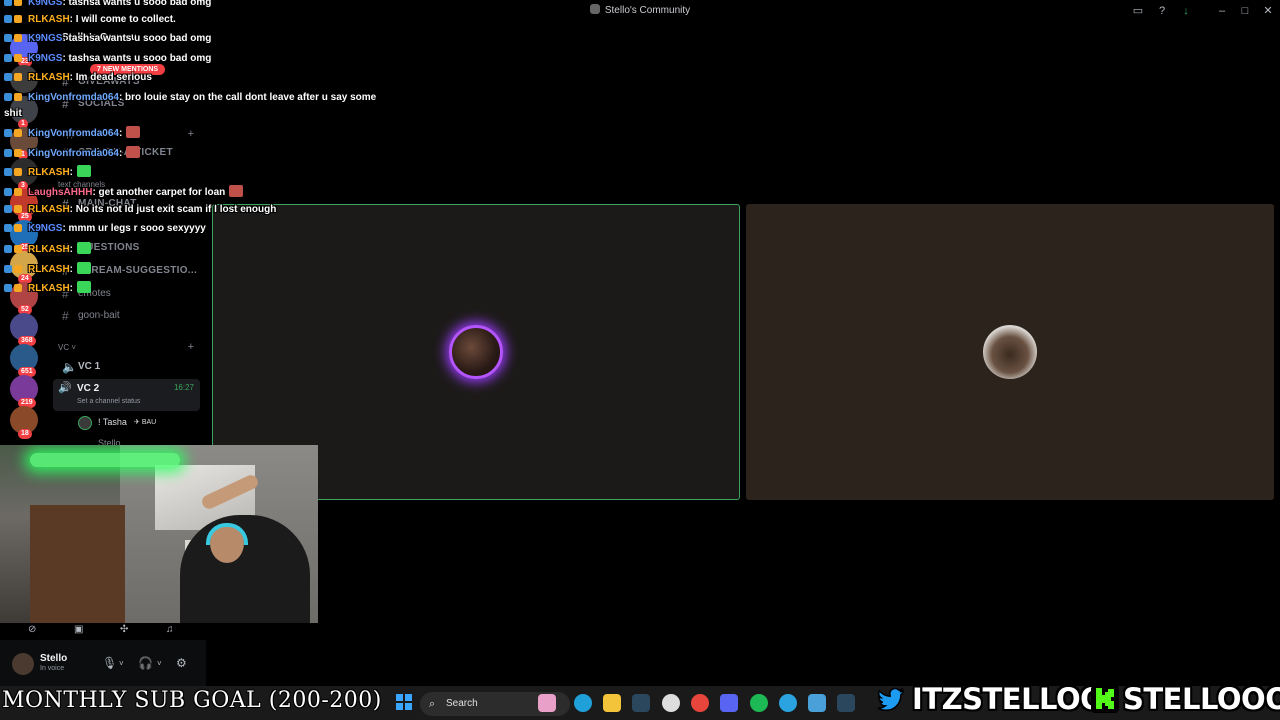 The width and height of the screenshot is (1280, 720). Describe the element at coordinates (462, 703) in the screenshot. I see `taskbar-search-label: Search` at that location.